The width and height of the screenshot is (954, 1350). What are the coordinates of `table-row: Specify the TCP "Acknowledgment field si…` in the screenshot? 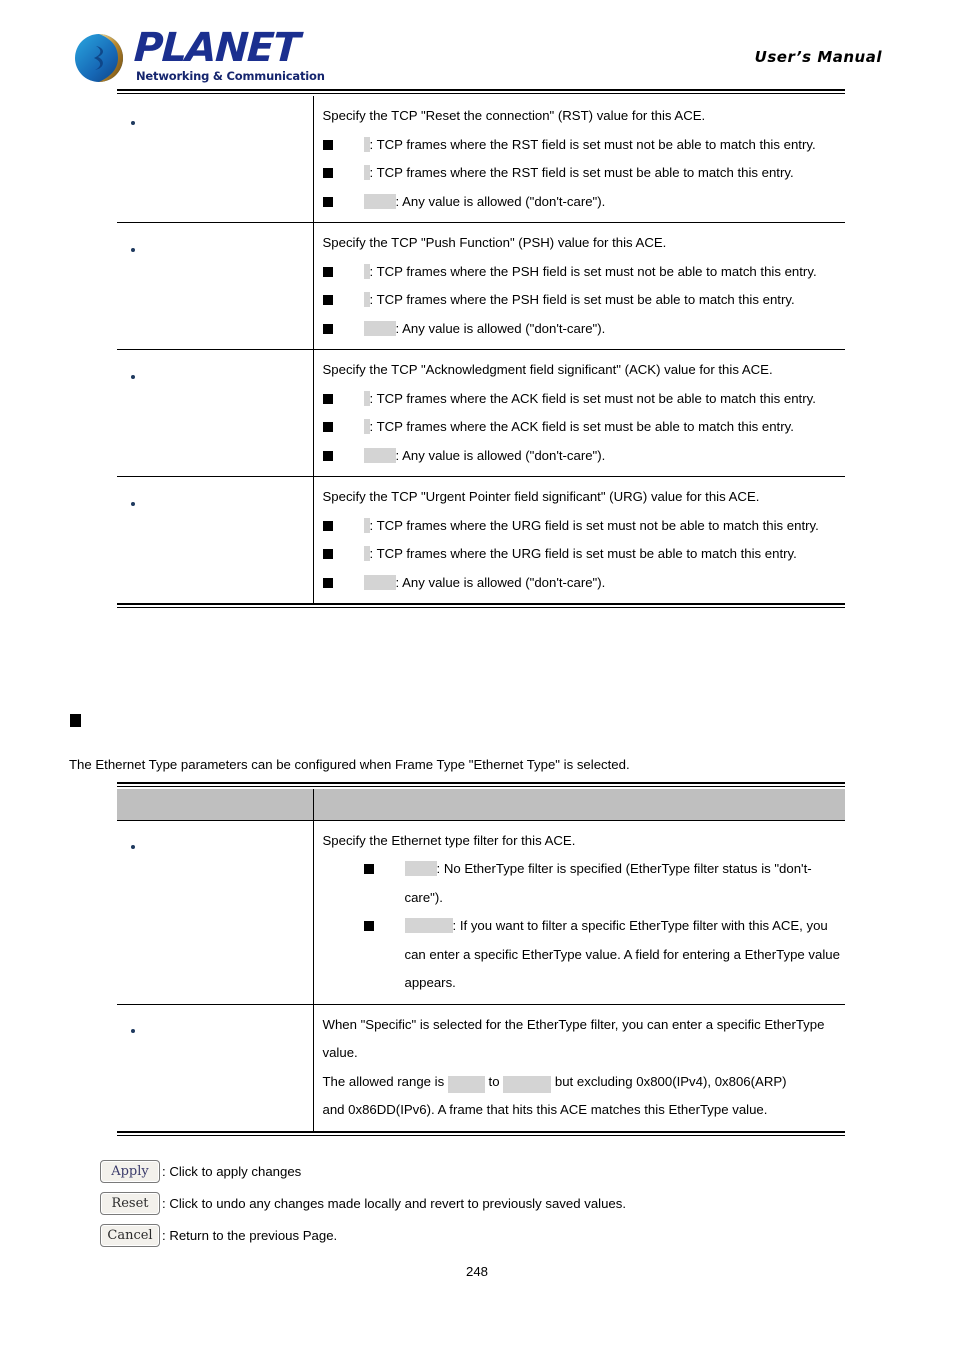 It's located at (481, 413).